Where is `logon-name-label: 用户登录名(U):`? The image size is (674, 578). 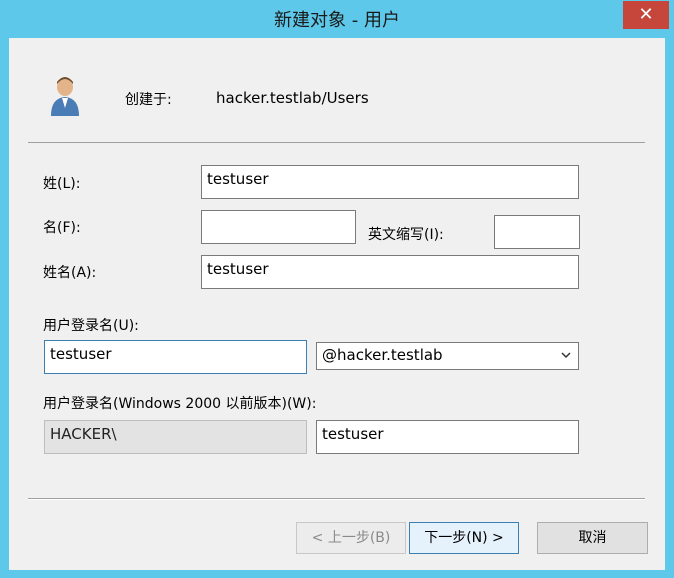
logon-name-label: 用户登录名(U): is located at coordinates (91, 326).